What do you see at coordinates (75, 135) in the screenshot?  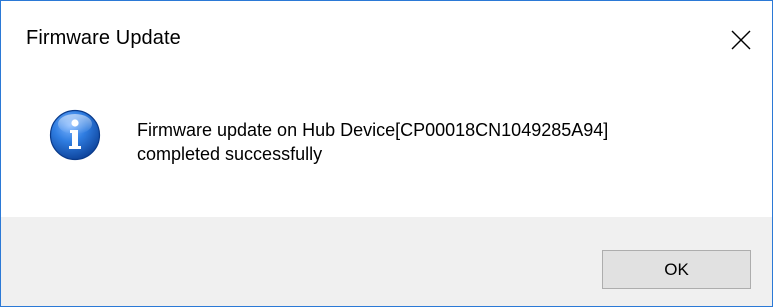 I see `info-icon` at bounding box center [75, 135].